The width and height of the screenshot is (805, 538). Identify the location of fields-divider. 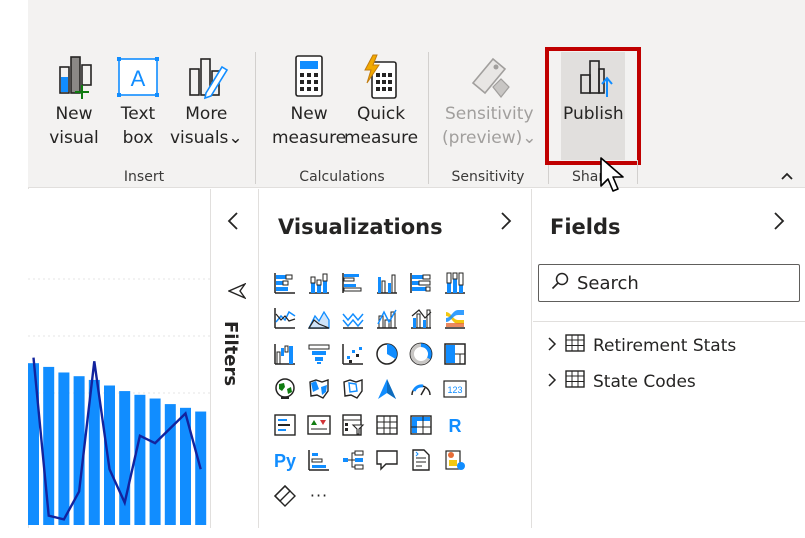
(669, 321).